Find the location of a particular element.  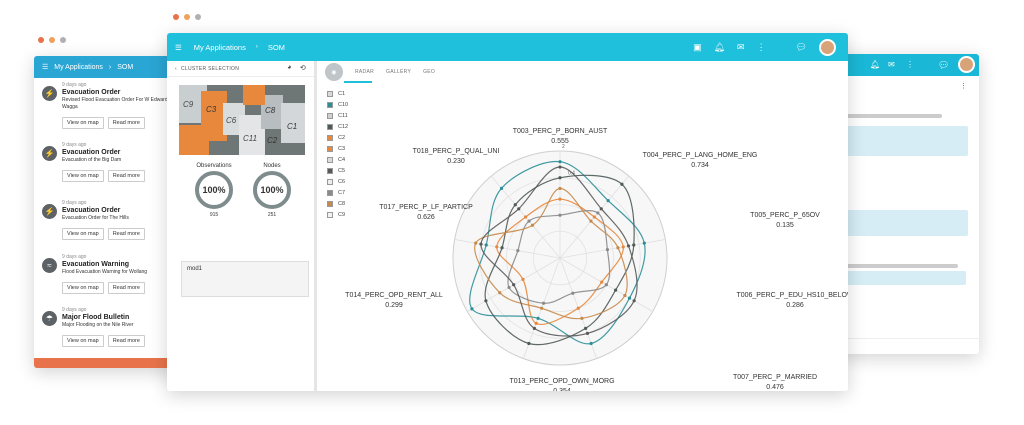

chat-input is located at coordinates (907, 346).